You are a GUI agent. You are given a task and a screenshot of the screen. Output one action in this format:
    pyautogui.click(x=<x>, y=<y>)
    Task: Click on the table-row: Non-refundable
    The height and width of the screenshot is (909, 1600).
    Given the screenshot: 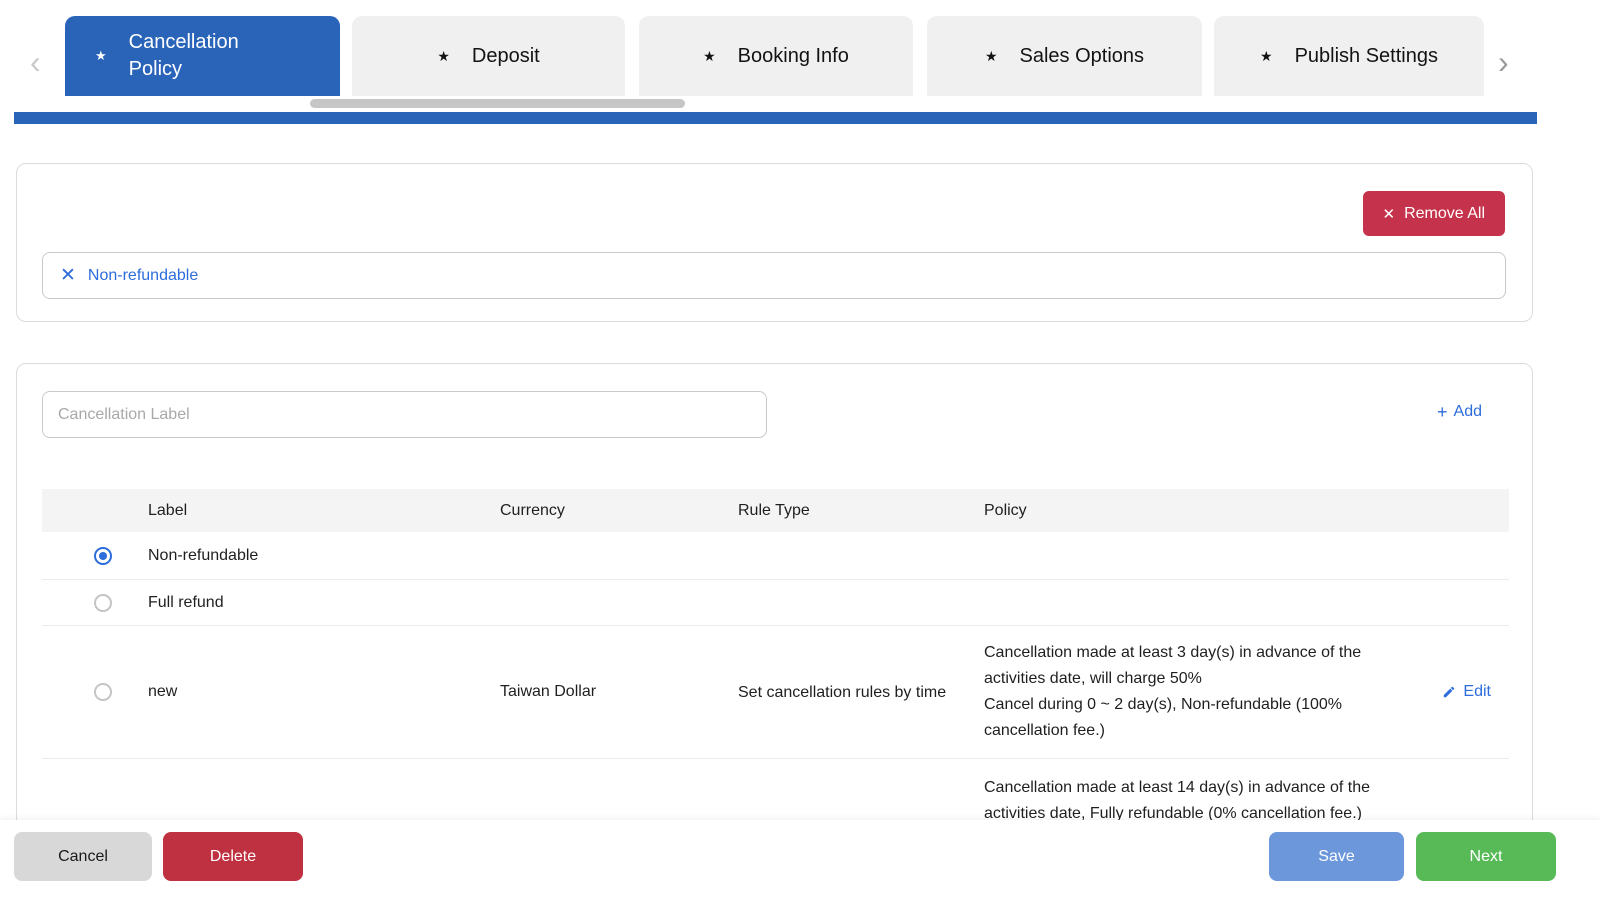 What is the action you would take?
    pyautogui.click(x=775, y=556)
    